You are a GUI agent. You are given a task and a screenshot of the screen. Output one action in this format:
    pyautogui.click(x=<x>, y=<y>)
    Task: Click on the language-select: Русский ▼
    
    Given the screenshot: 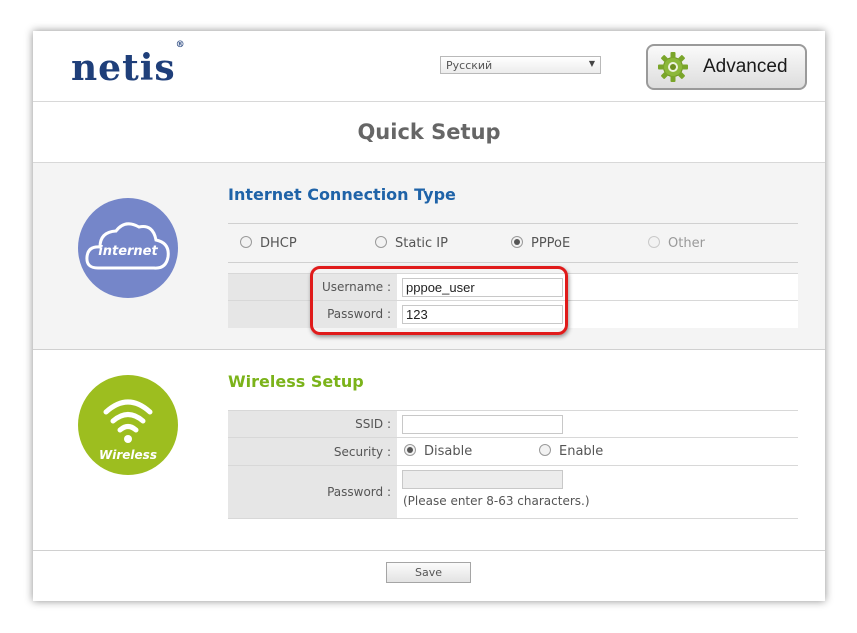 What is the action you would take?
    pyautogui.click(x=520, y=65)
    